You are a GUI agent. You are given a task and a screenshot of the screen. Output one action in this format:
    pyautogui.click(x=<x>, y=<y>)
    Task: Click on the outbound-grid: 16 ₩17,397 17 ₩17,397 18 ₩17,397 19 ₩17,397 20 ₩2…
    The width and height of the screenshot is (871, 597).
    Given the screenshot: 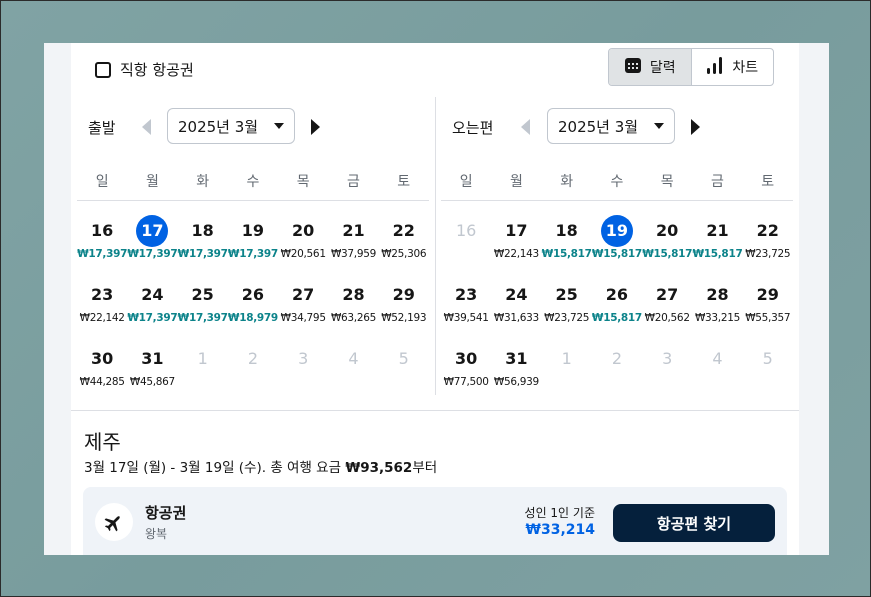 What is the action you would take?
    pyautogui.click(x=253, y=305)
    